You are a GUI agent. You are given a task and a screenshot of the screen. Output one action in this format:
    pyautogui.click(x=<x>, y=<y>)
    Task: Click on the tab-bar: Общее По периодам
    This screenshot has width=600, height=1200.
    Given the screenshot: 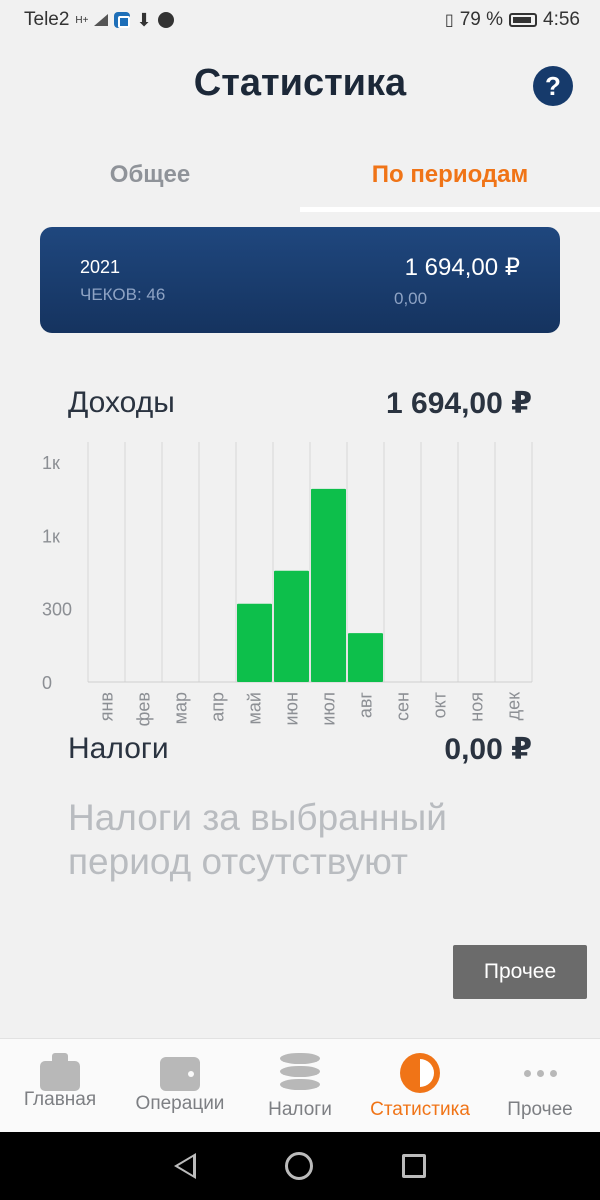 What is the action you would take?
    pyautogui.click(x=300, y=181)
    